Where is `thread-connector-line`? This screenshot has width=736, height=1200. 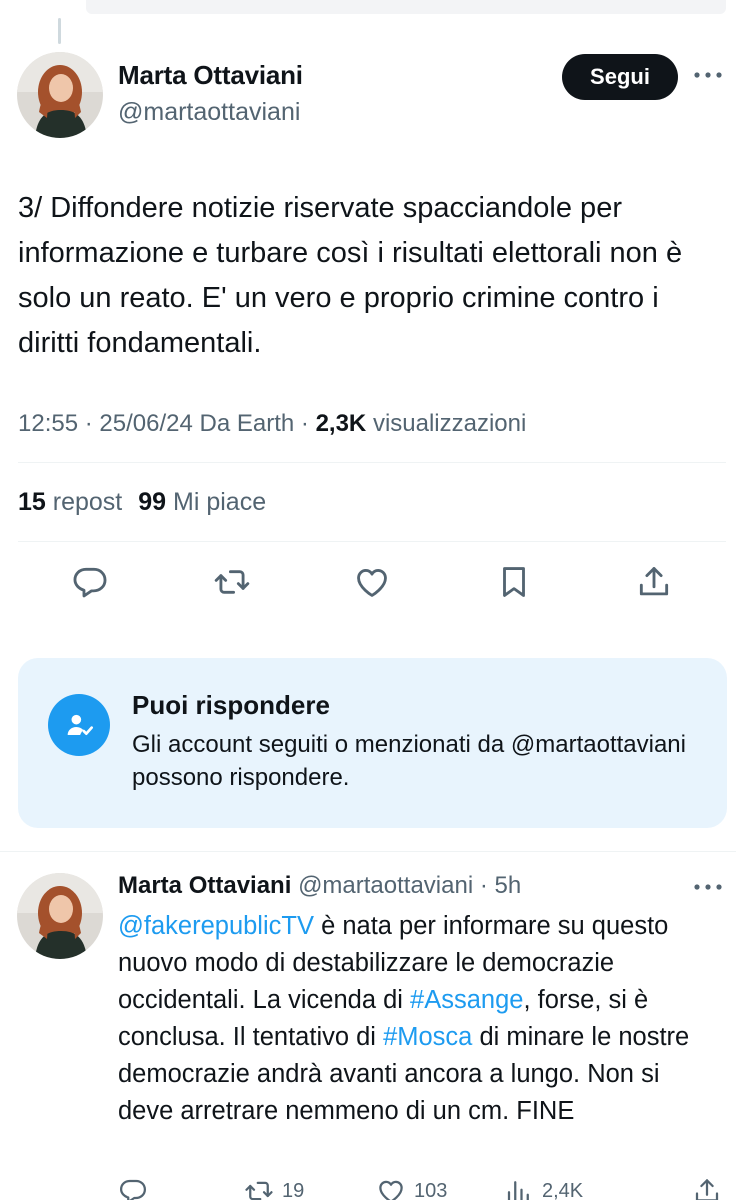
thread-connector-line is located at coordinates (59, 31).